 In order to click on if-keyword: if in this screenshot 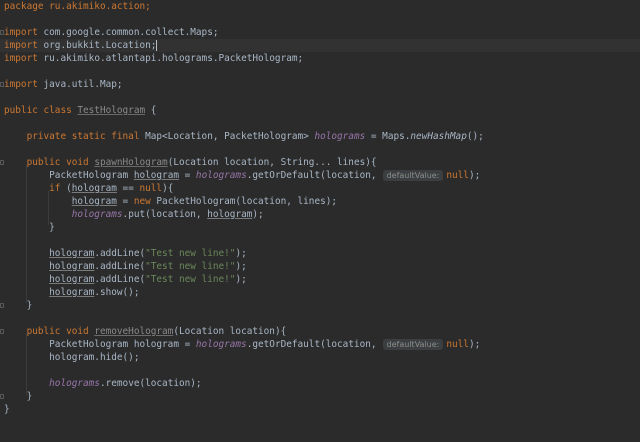, I will do `click(32, 188)`.